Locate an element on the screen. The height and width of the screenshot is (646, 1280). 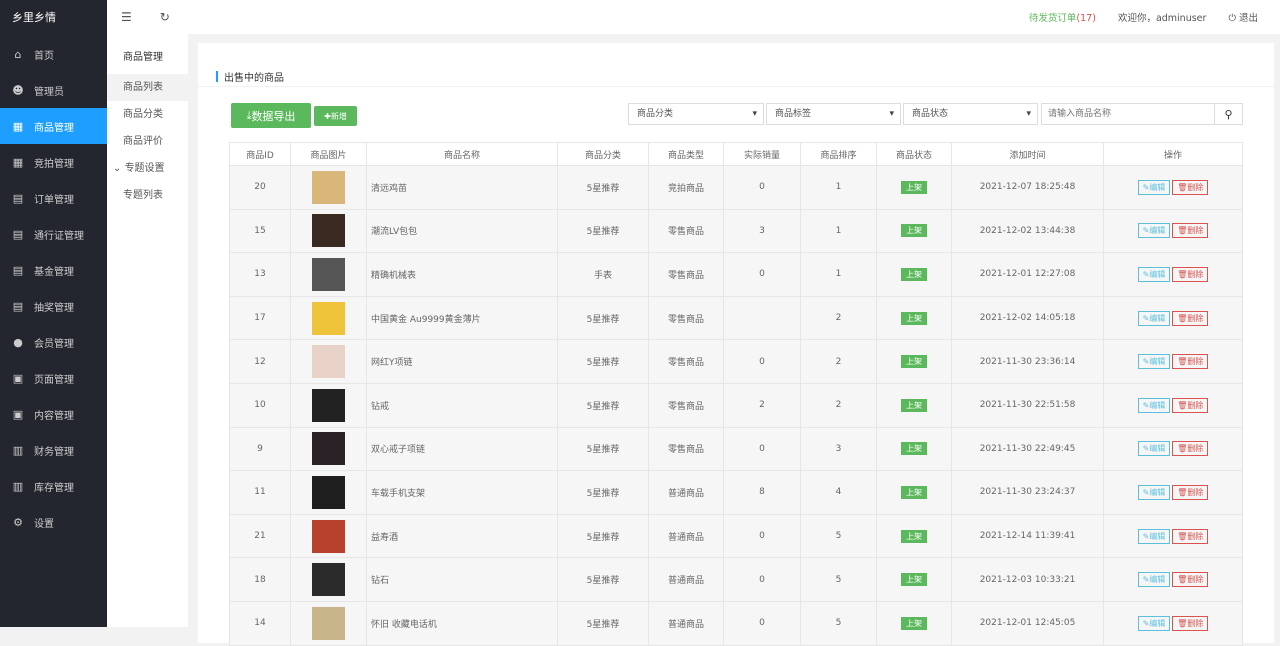
product-name: 清远鸡苗 is located at coordinates (462, 187).